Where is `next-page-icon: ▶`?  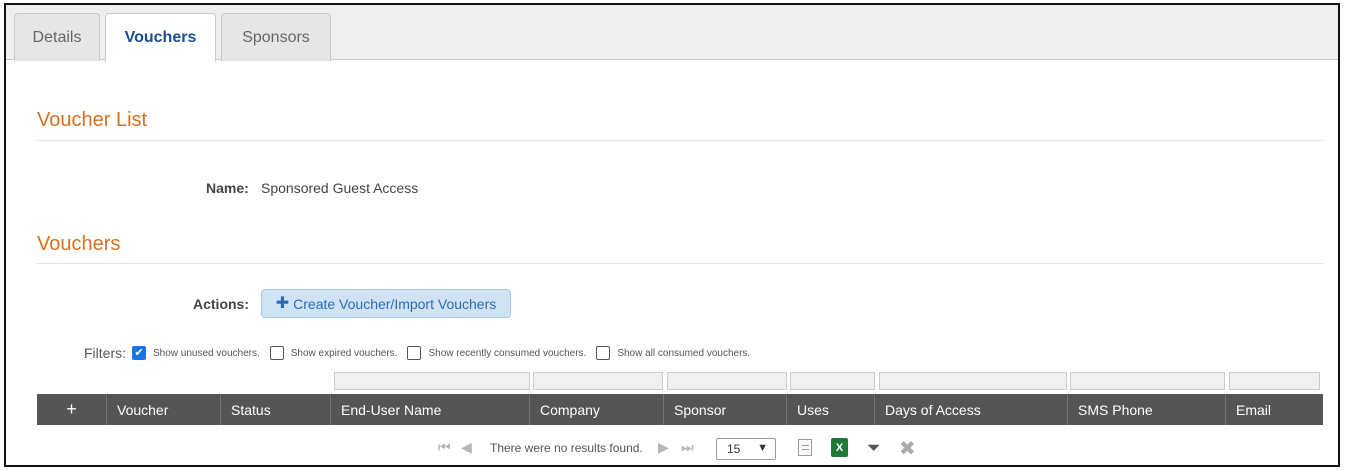 next-page-icon: ▶ is located at coordinates (663, 447).